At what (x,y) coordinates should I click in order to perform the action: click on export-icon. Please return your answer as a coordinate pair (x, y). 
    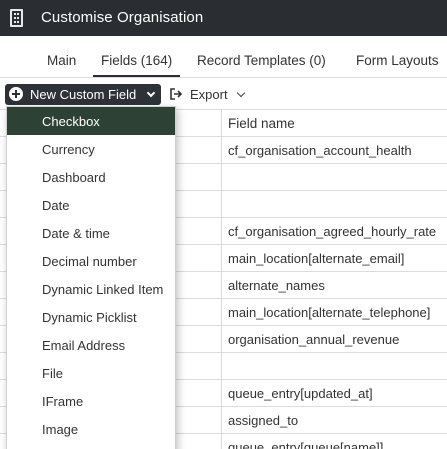
    Looking at the image, I should click on (176, 94).